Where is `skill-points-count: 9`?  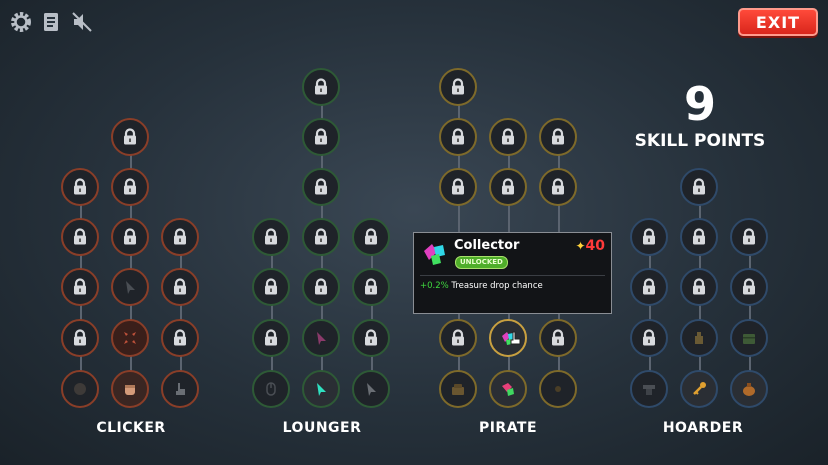 skill-points-count: 9 is located at coordinates (699, 104).